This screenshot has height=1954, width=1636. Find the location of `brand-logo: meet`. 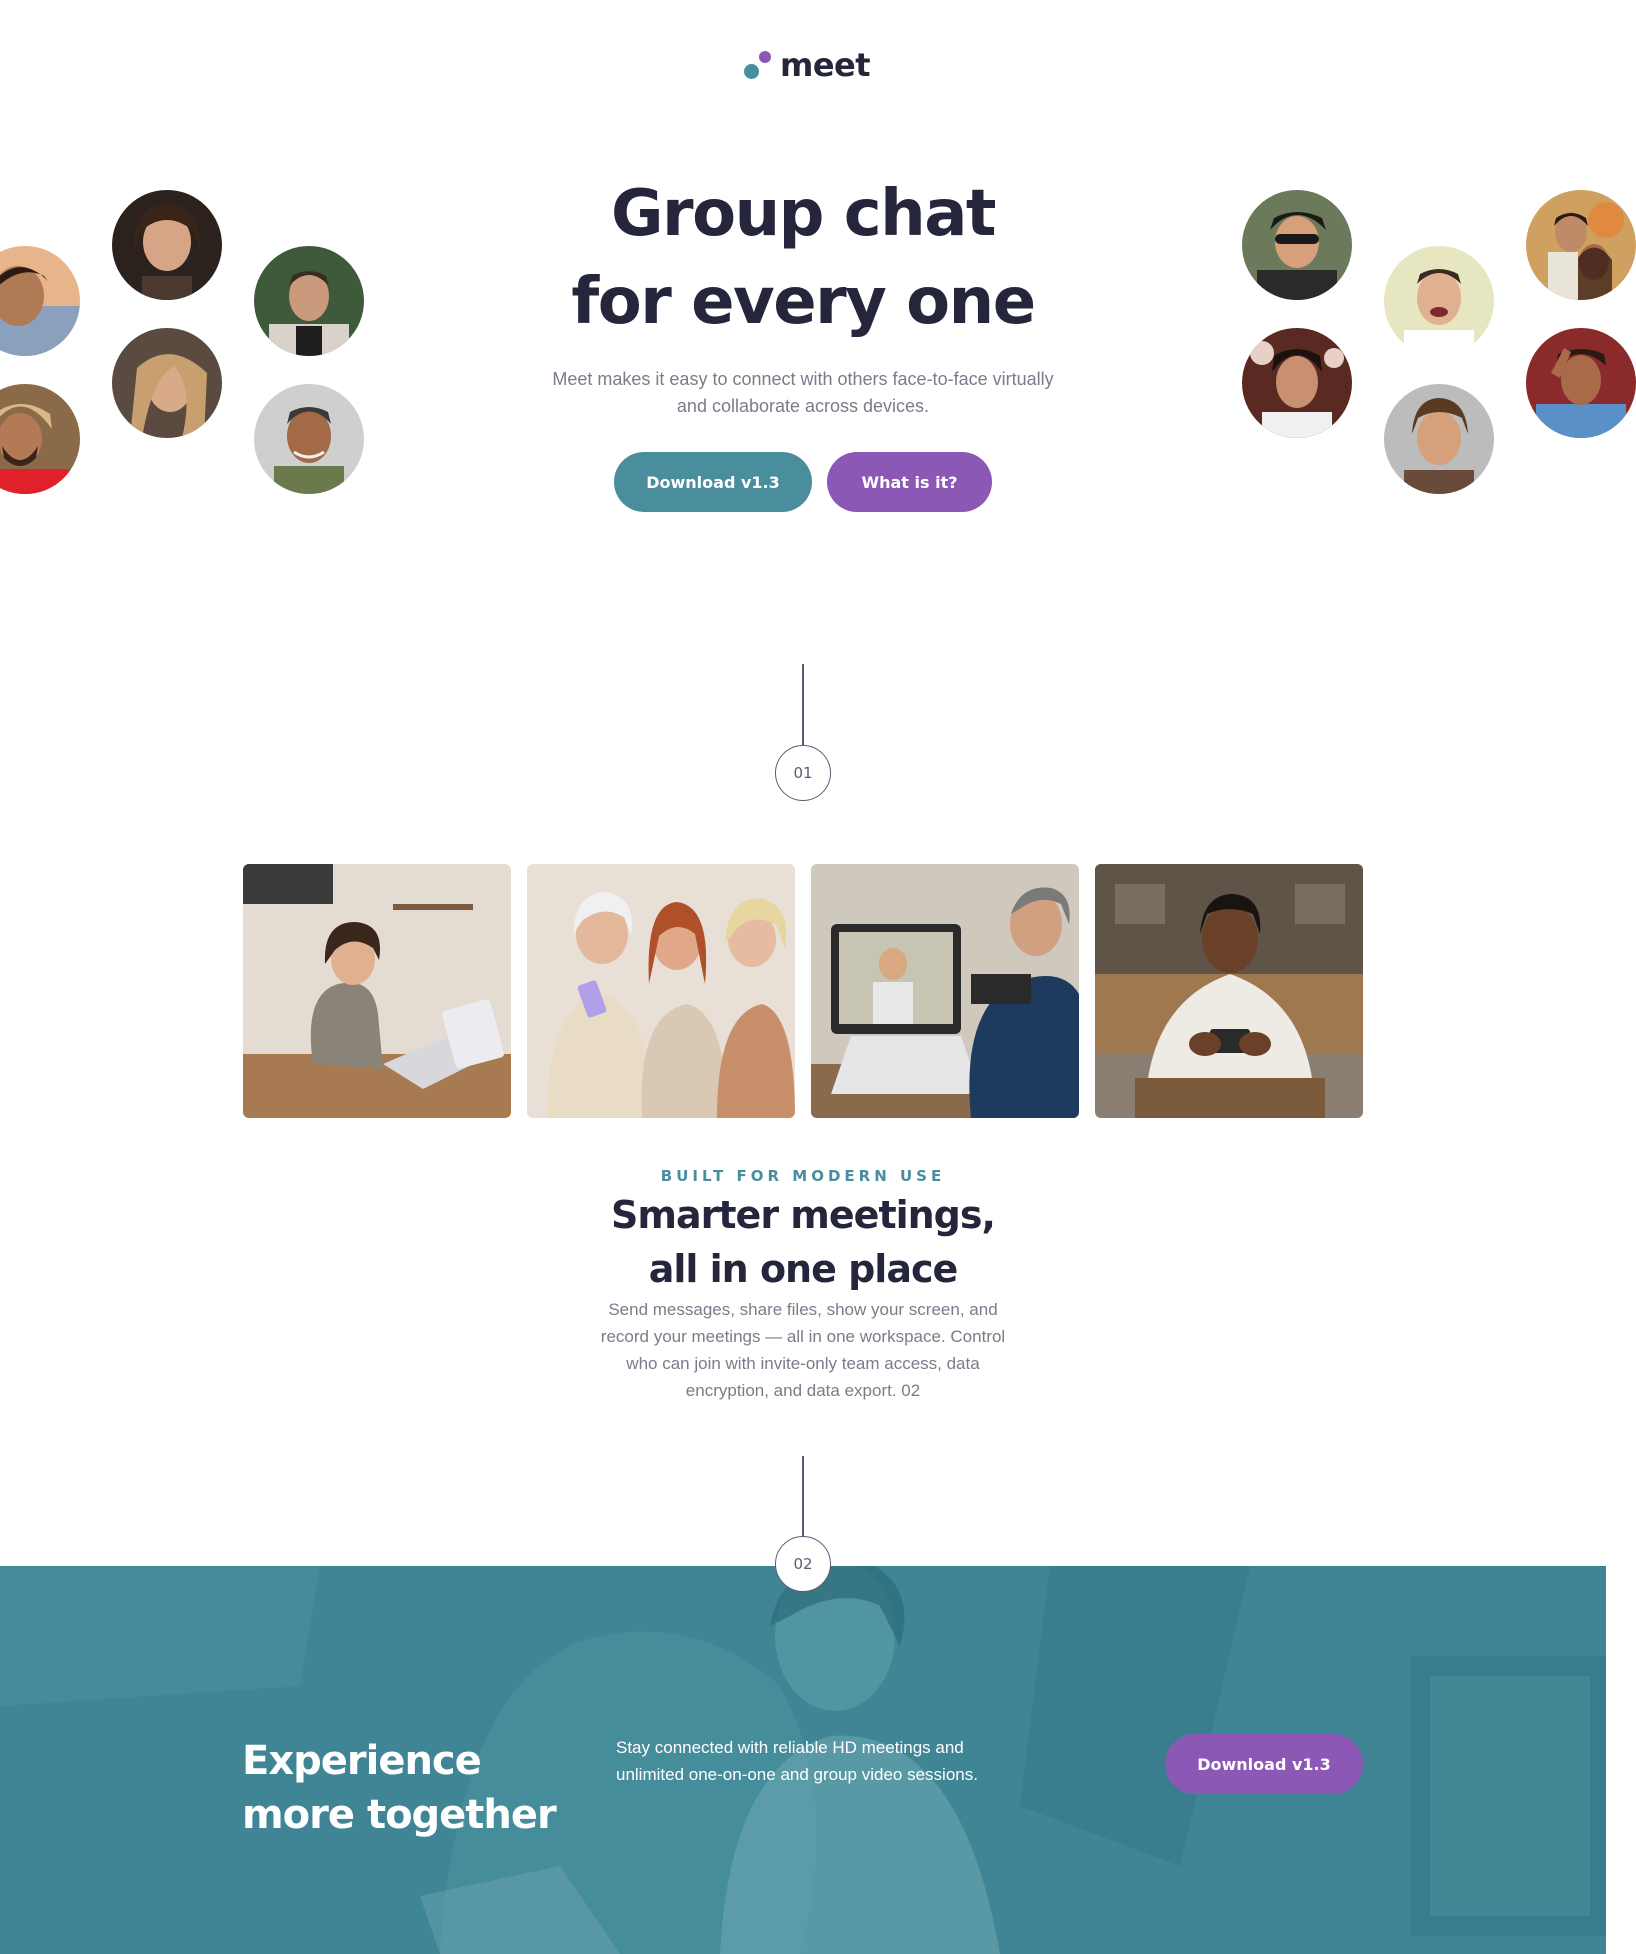

brand-logo: meet is located at coordinates (812, 66).